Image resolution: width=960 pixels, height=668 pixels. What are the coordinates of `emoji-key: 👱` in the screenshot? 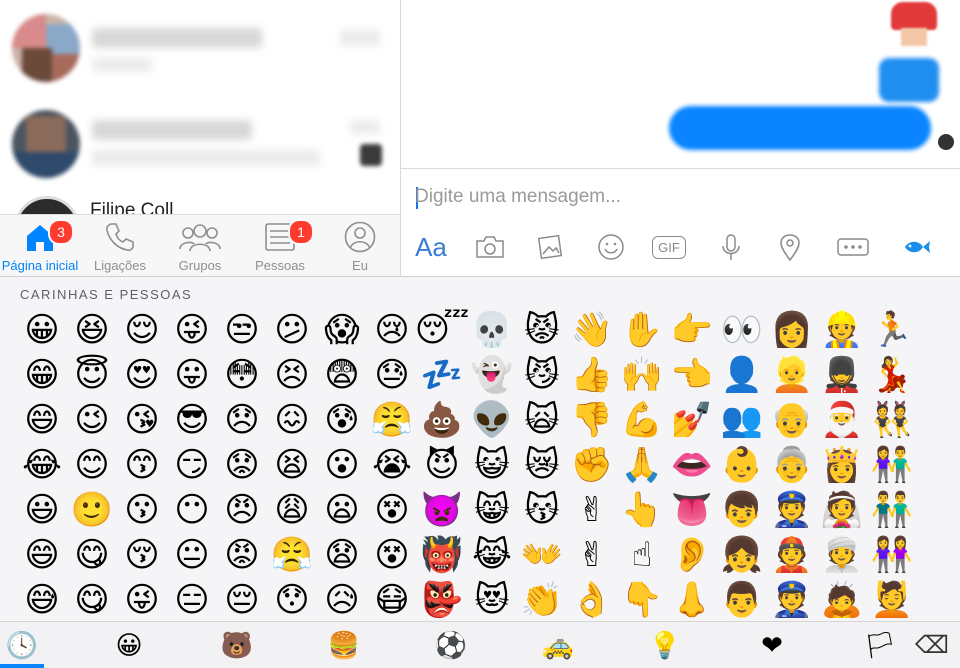 It's located at (792, 375).